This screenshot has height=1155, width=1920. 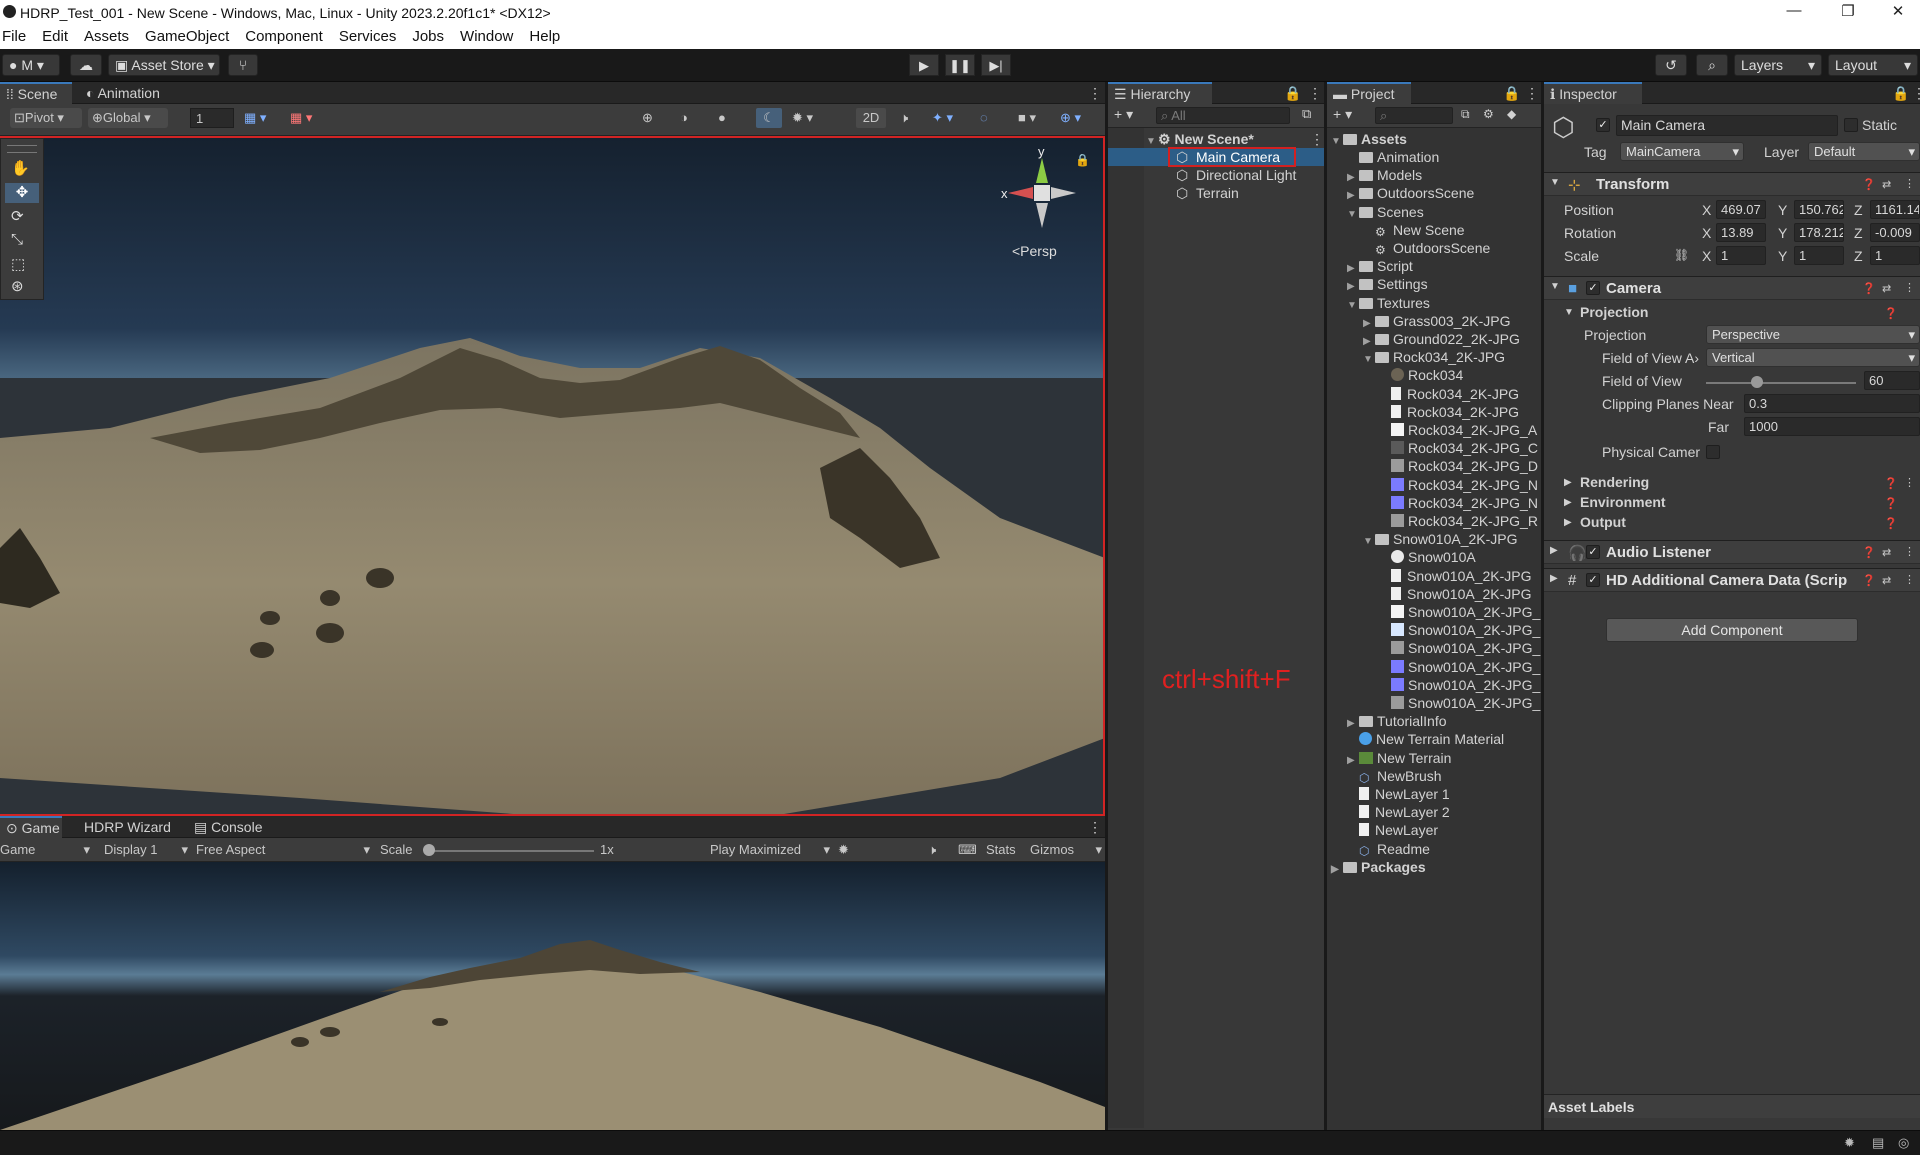 I want to click on position-y-field: 150.762, so click(x=1819, y=209).